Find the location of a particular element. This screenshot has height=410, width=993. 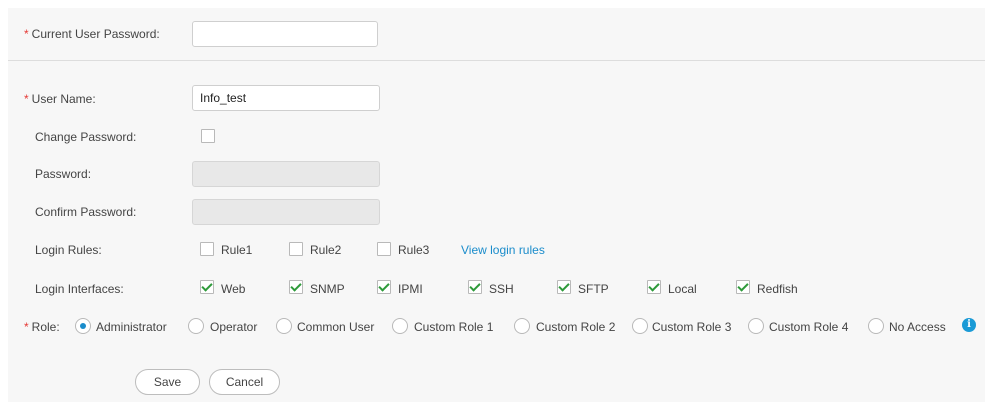

info-icon: i is located at coordinates (969, 325).